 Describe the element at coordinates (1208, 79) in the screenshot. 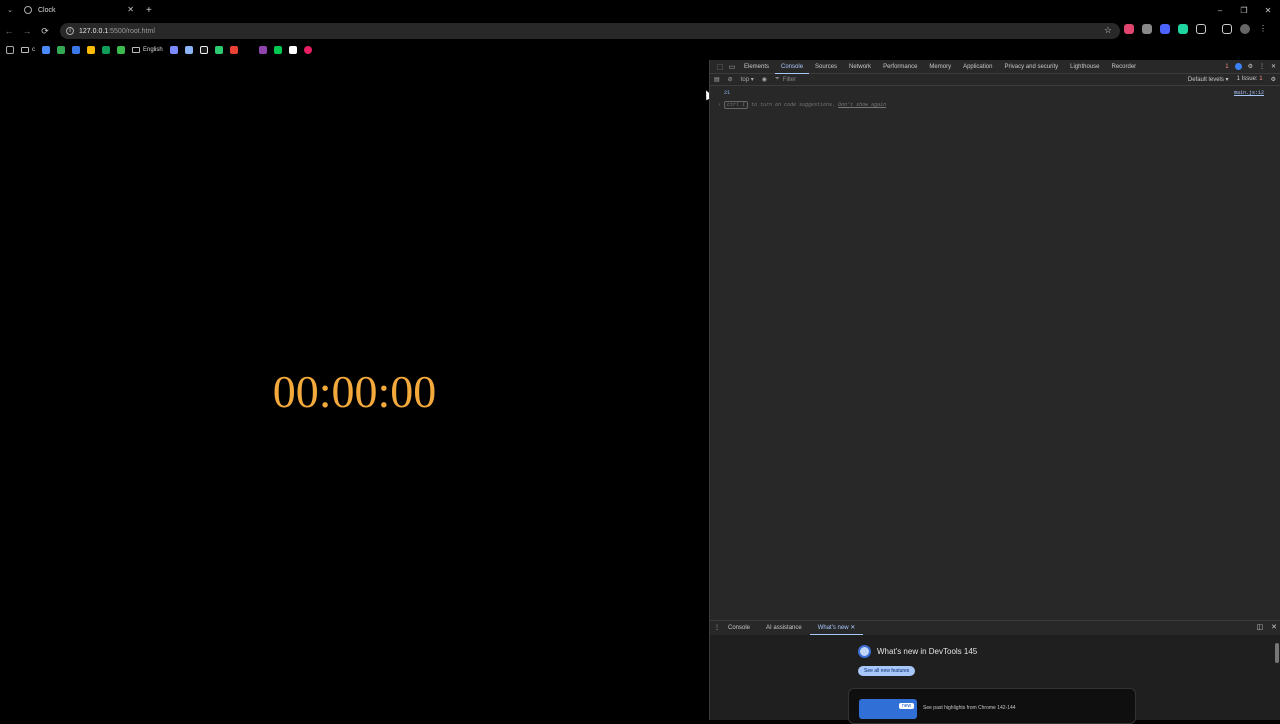

I see `log-levels-dropdown: Default levels ▾` at that location.